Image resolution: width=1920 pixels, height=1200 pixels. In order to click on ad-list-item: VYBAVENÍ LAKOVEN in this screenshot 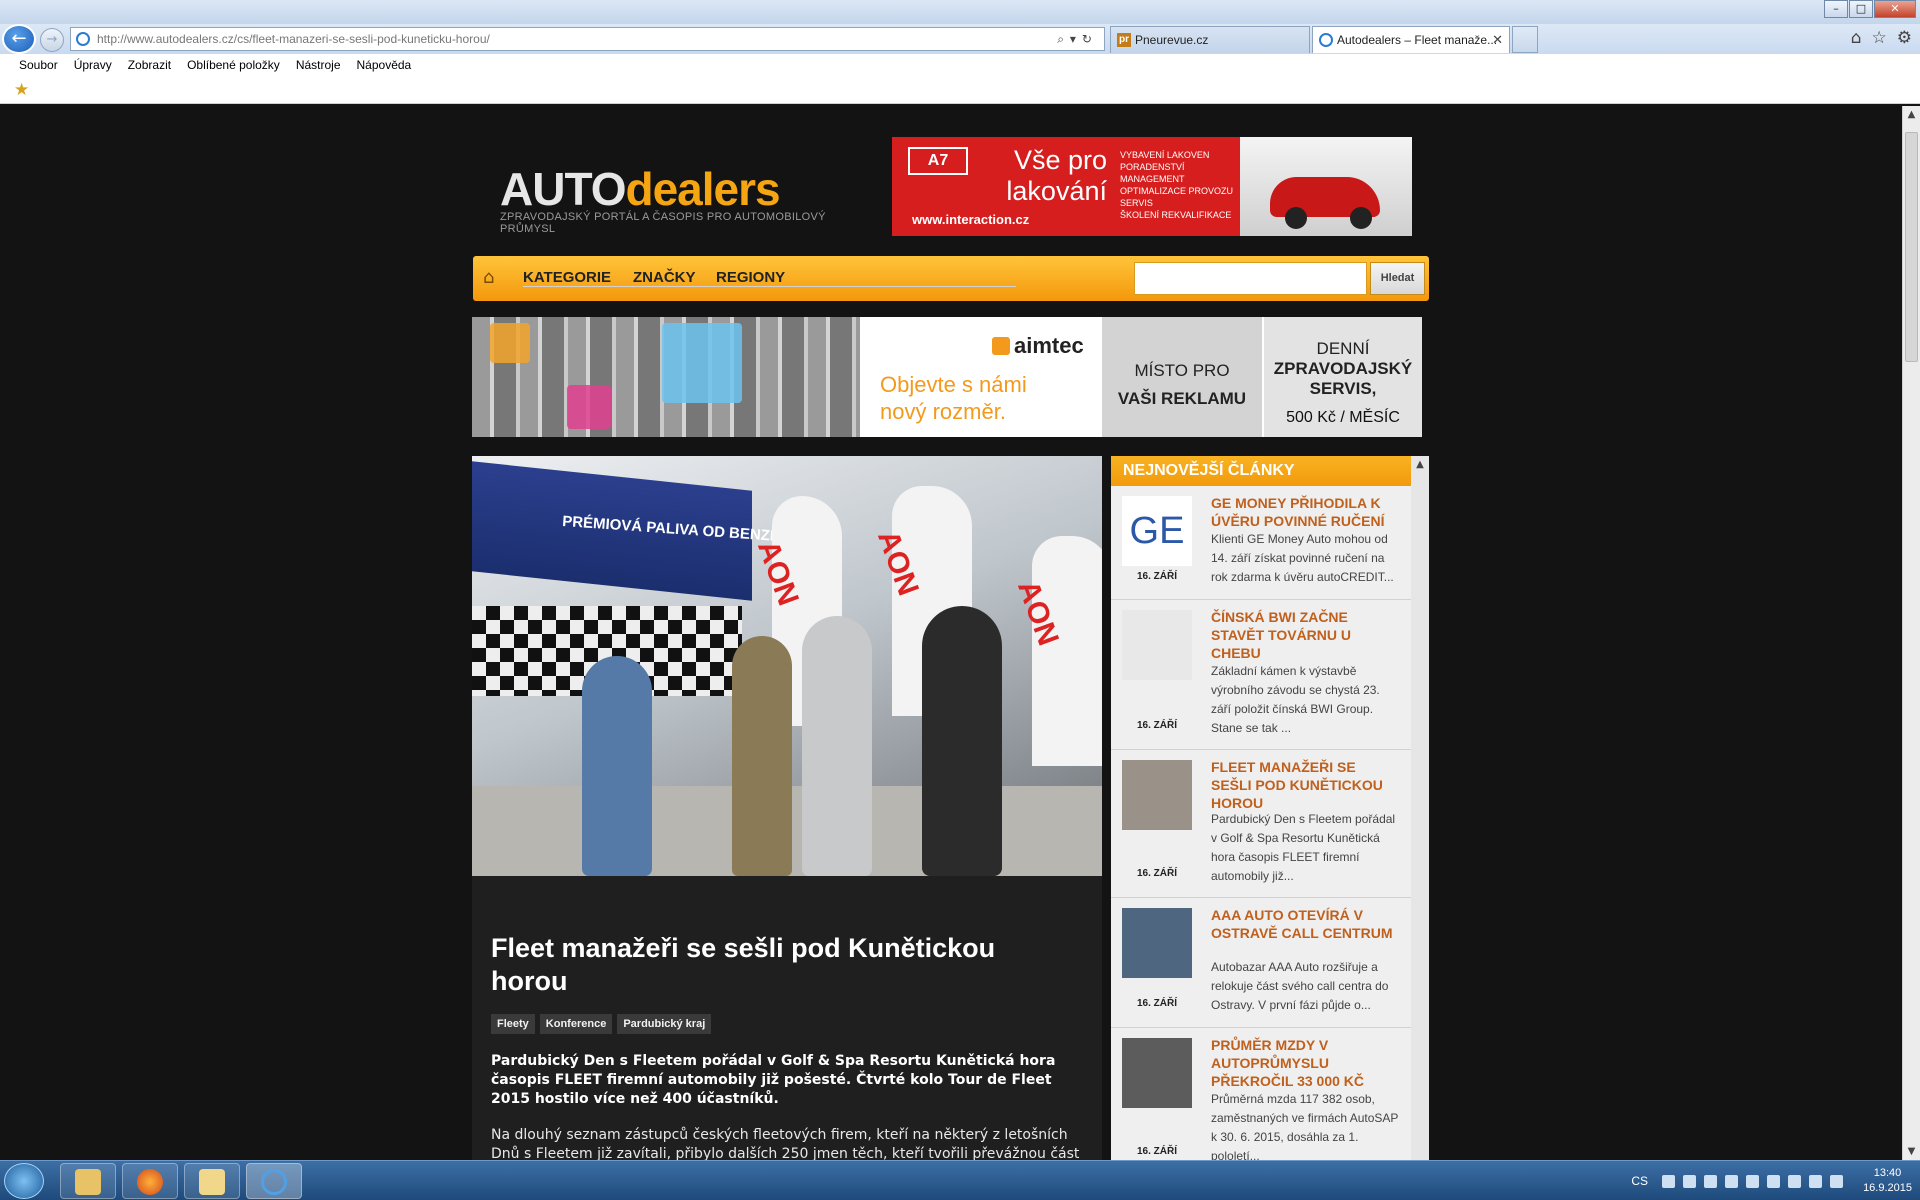, I will do `click(1165, 155)`.